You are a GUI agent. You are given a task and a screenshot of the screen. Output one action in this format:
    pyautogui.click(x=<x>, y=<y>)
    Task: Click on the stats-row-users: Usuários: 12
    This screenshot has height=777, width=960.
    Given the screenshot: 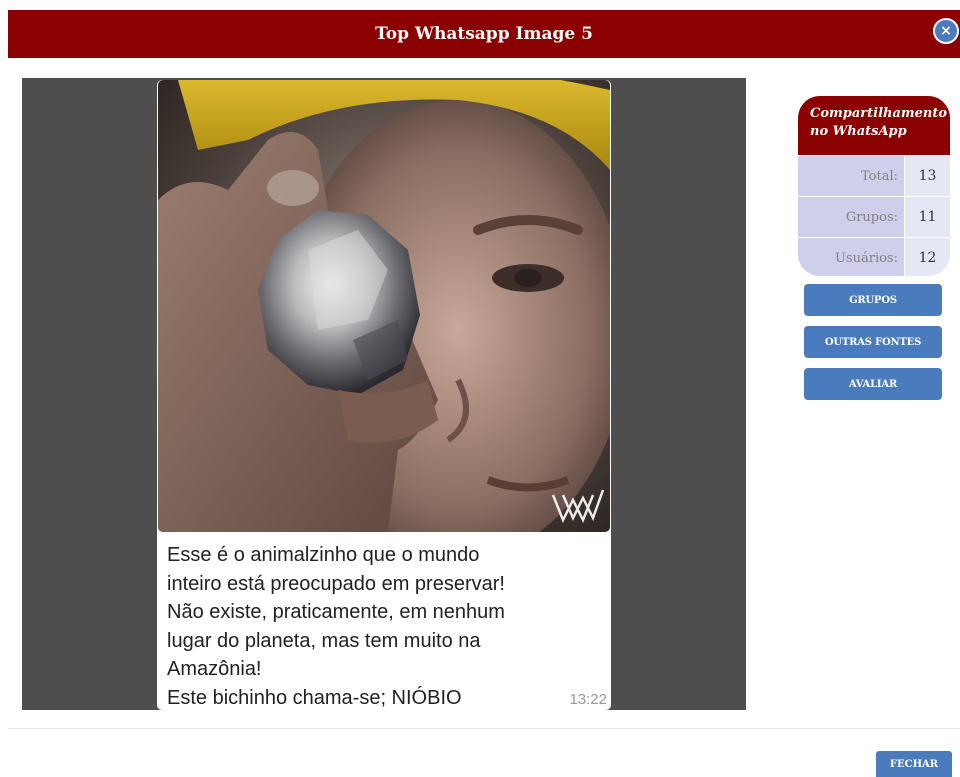 What is the action you would take?
    pyautogui.click(x=874, y=256)
    